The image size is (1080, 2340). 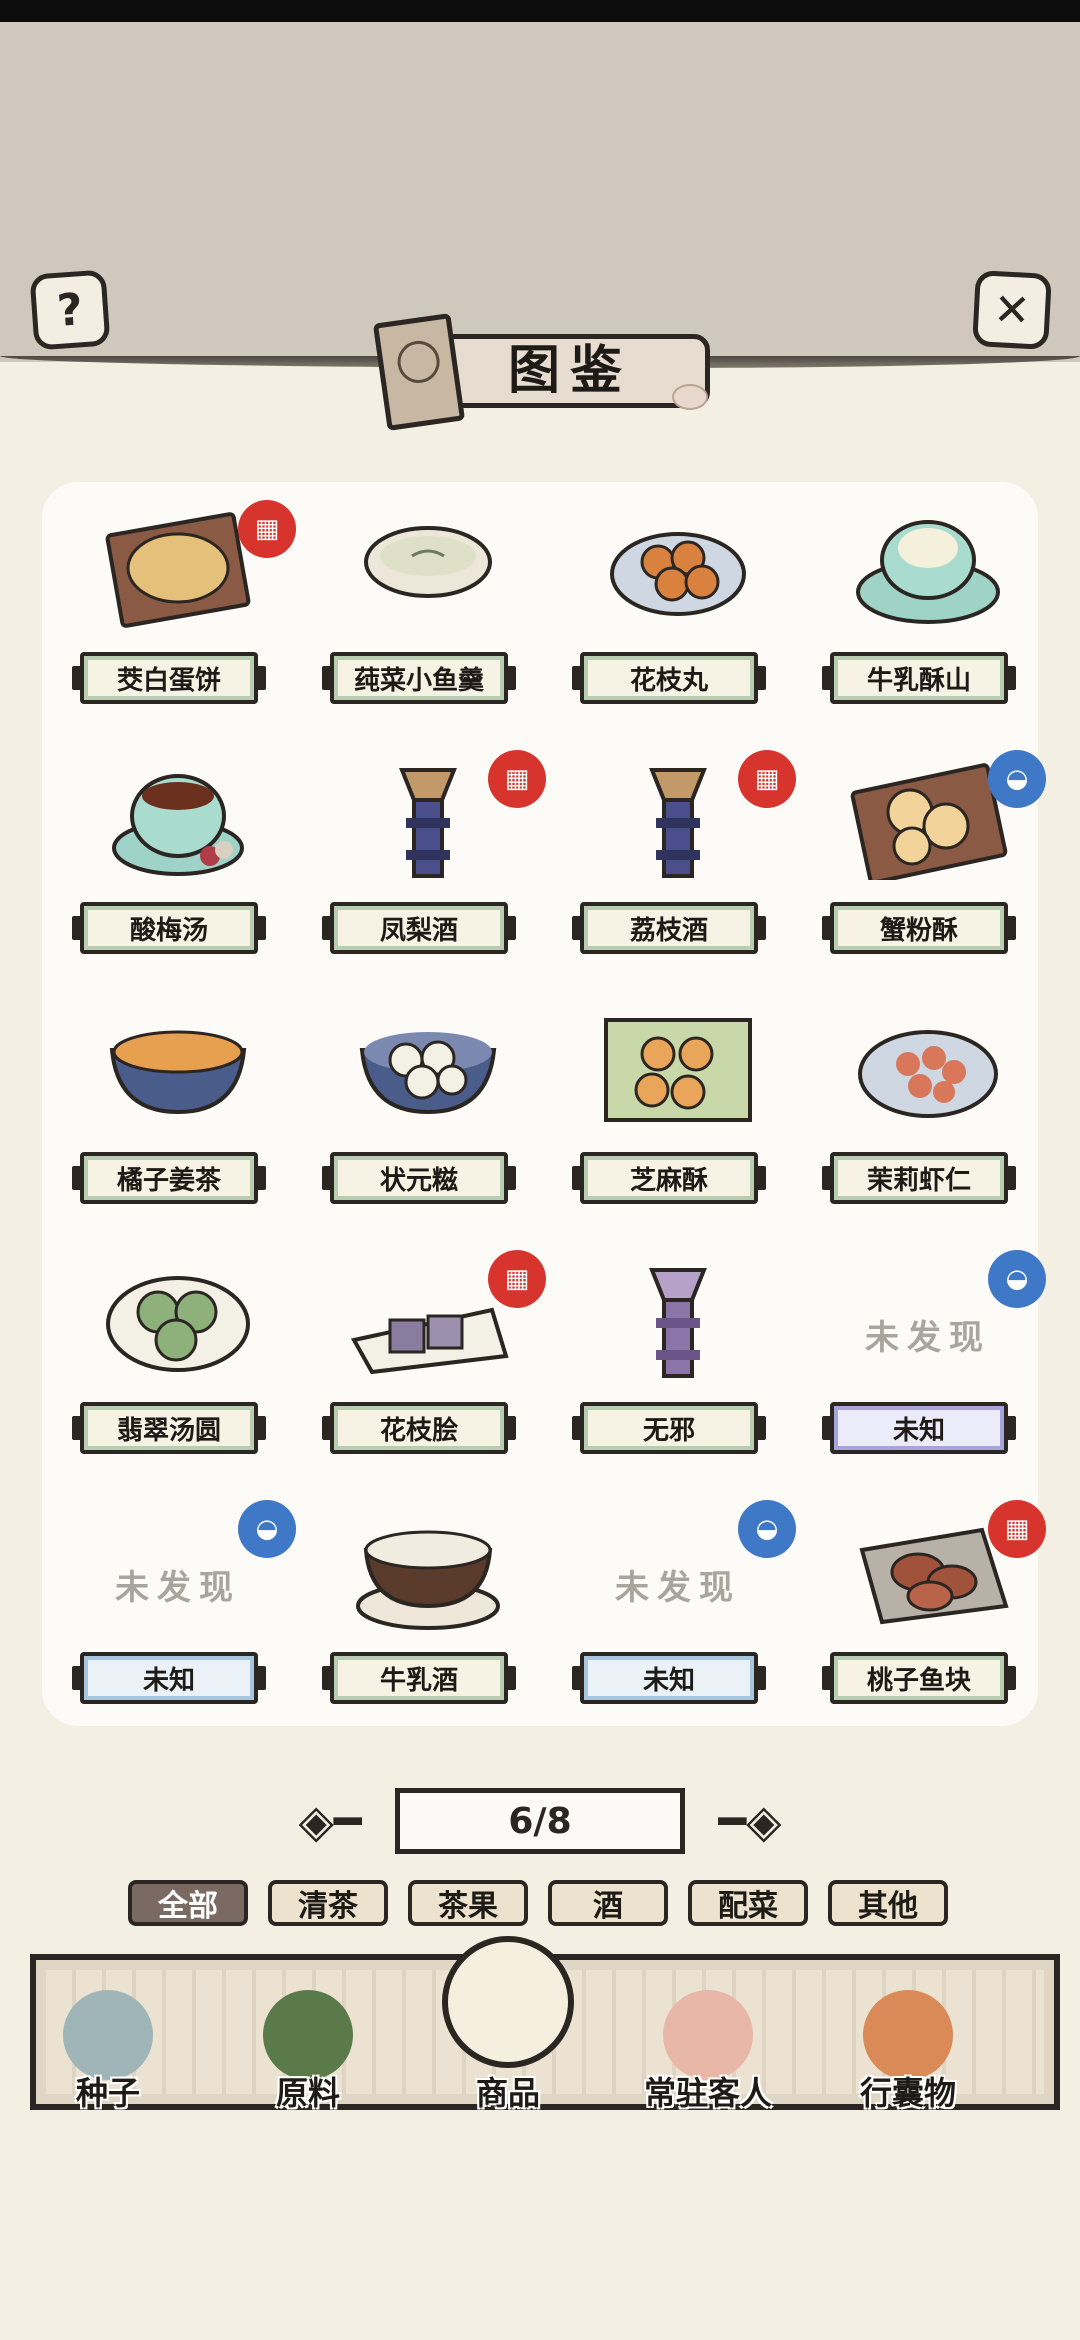 What do you see at coordinates (669, 1428) in the screenshot?
I see `item-name-label: 无邪` at bounding box center [669, 1428].